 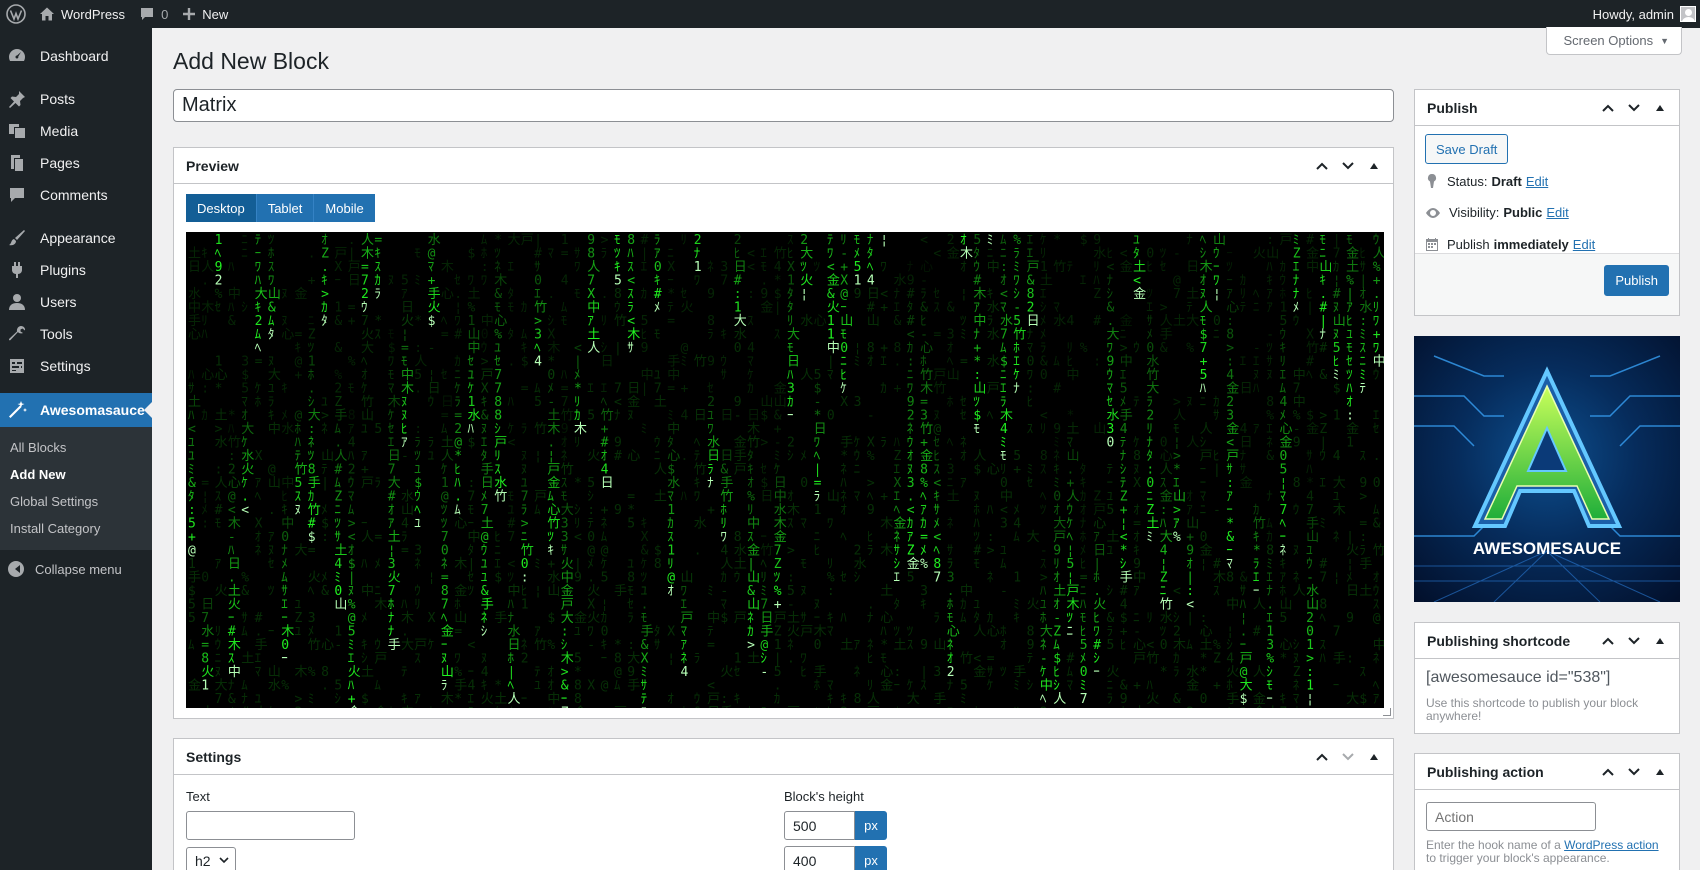 I want to click on text-field-label: Text, so click(x=198, y=796).